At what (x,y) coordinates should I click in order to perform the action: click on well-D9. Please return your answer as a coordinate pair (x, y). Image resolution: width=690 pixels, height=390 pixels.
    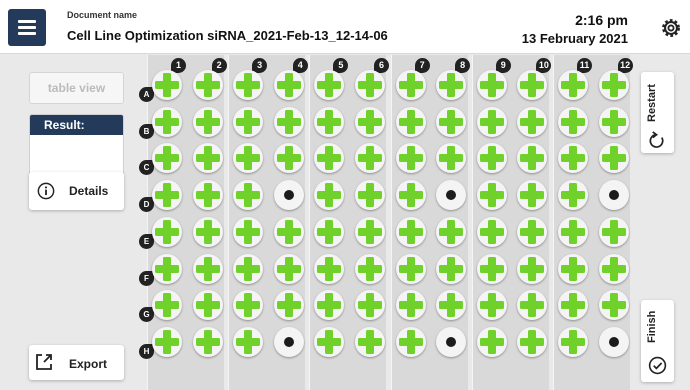
    Looking at the image, I should click on (491, 195).